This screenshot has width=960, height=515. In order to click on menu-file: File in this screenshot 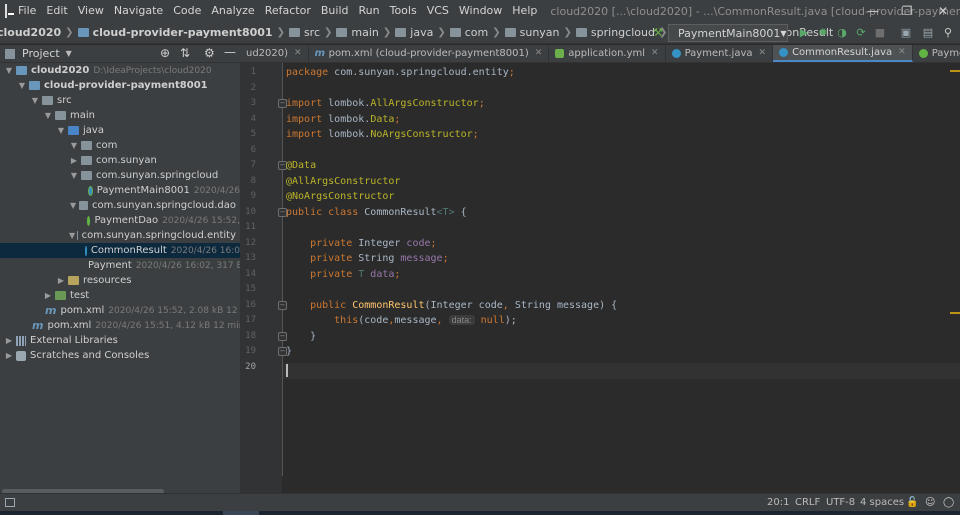, I will do `click(27, 11)`.